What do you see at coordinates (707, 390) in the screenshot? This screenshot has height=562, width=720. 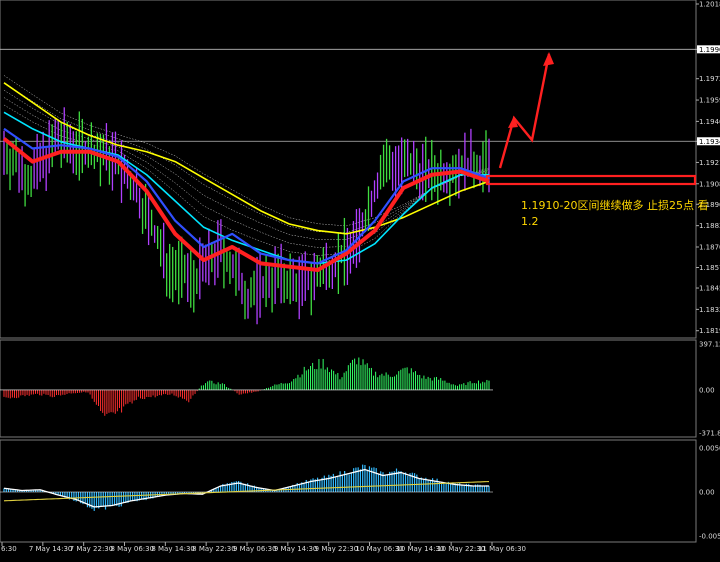 I see `osc1-tick-label: 0.00` at bounding box center [707, 390].